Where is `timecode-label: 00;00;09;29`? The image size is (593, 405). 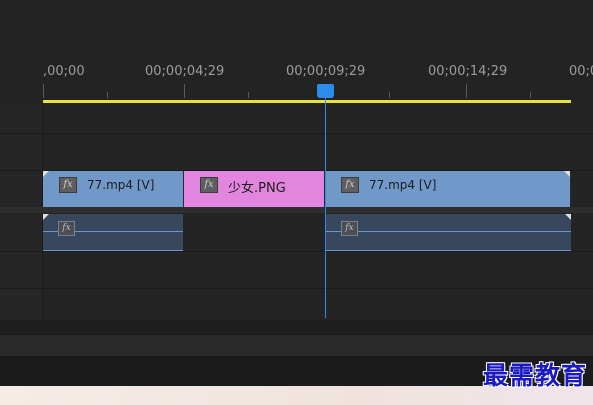
timecode-label: 00;00;09;29 is located at coordinates (326, 71).